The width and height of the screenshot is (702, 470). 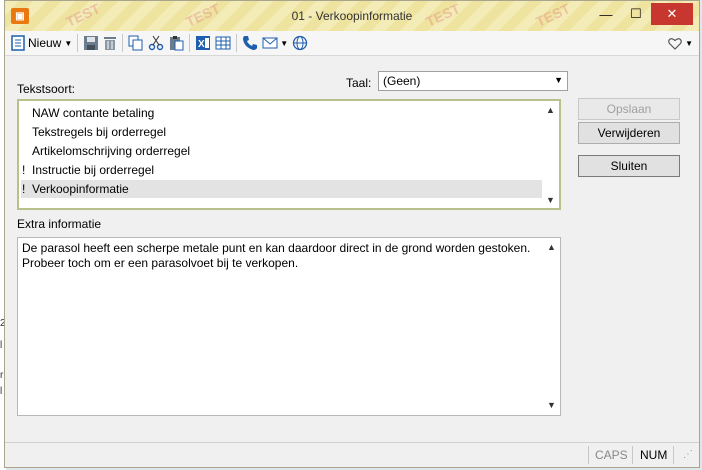 I want to click on list-item-label: NAW contante betaling, so click(x=93, y=113).